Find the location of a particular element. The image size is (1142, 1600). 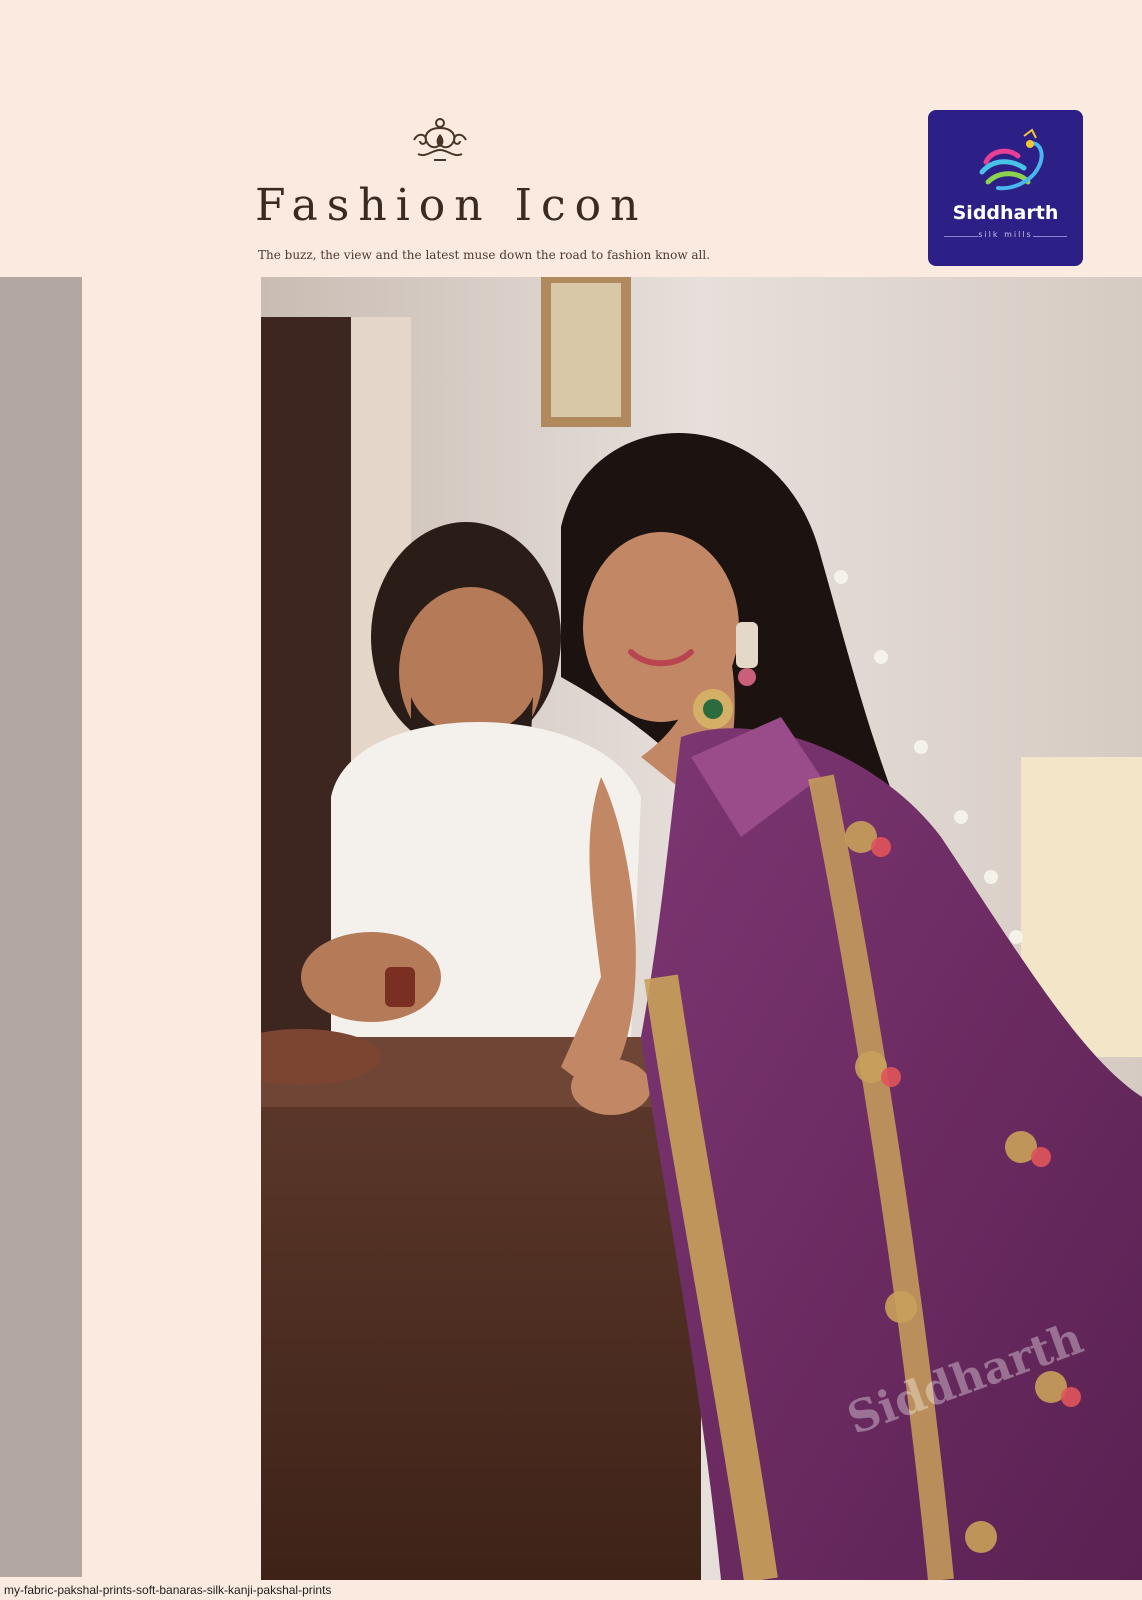

logo-divider-right is located at coordinates (1050, 236).